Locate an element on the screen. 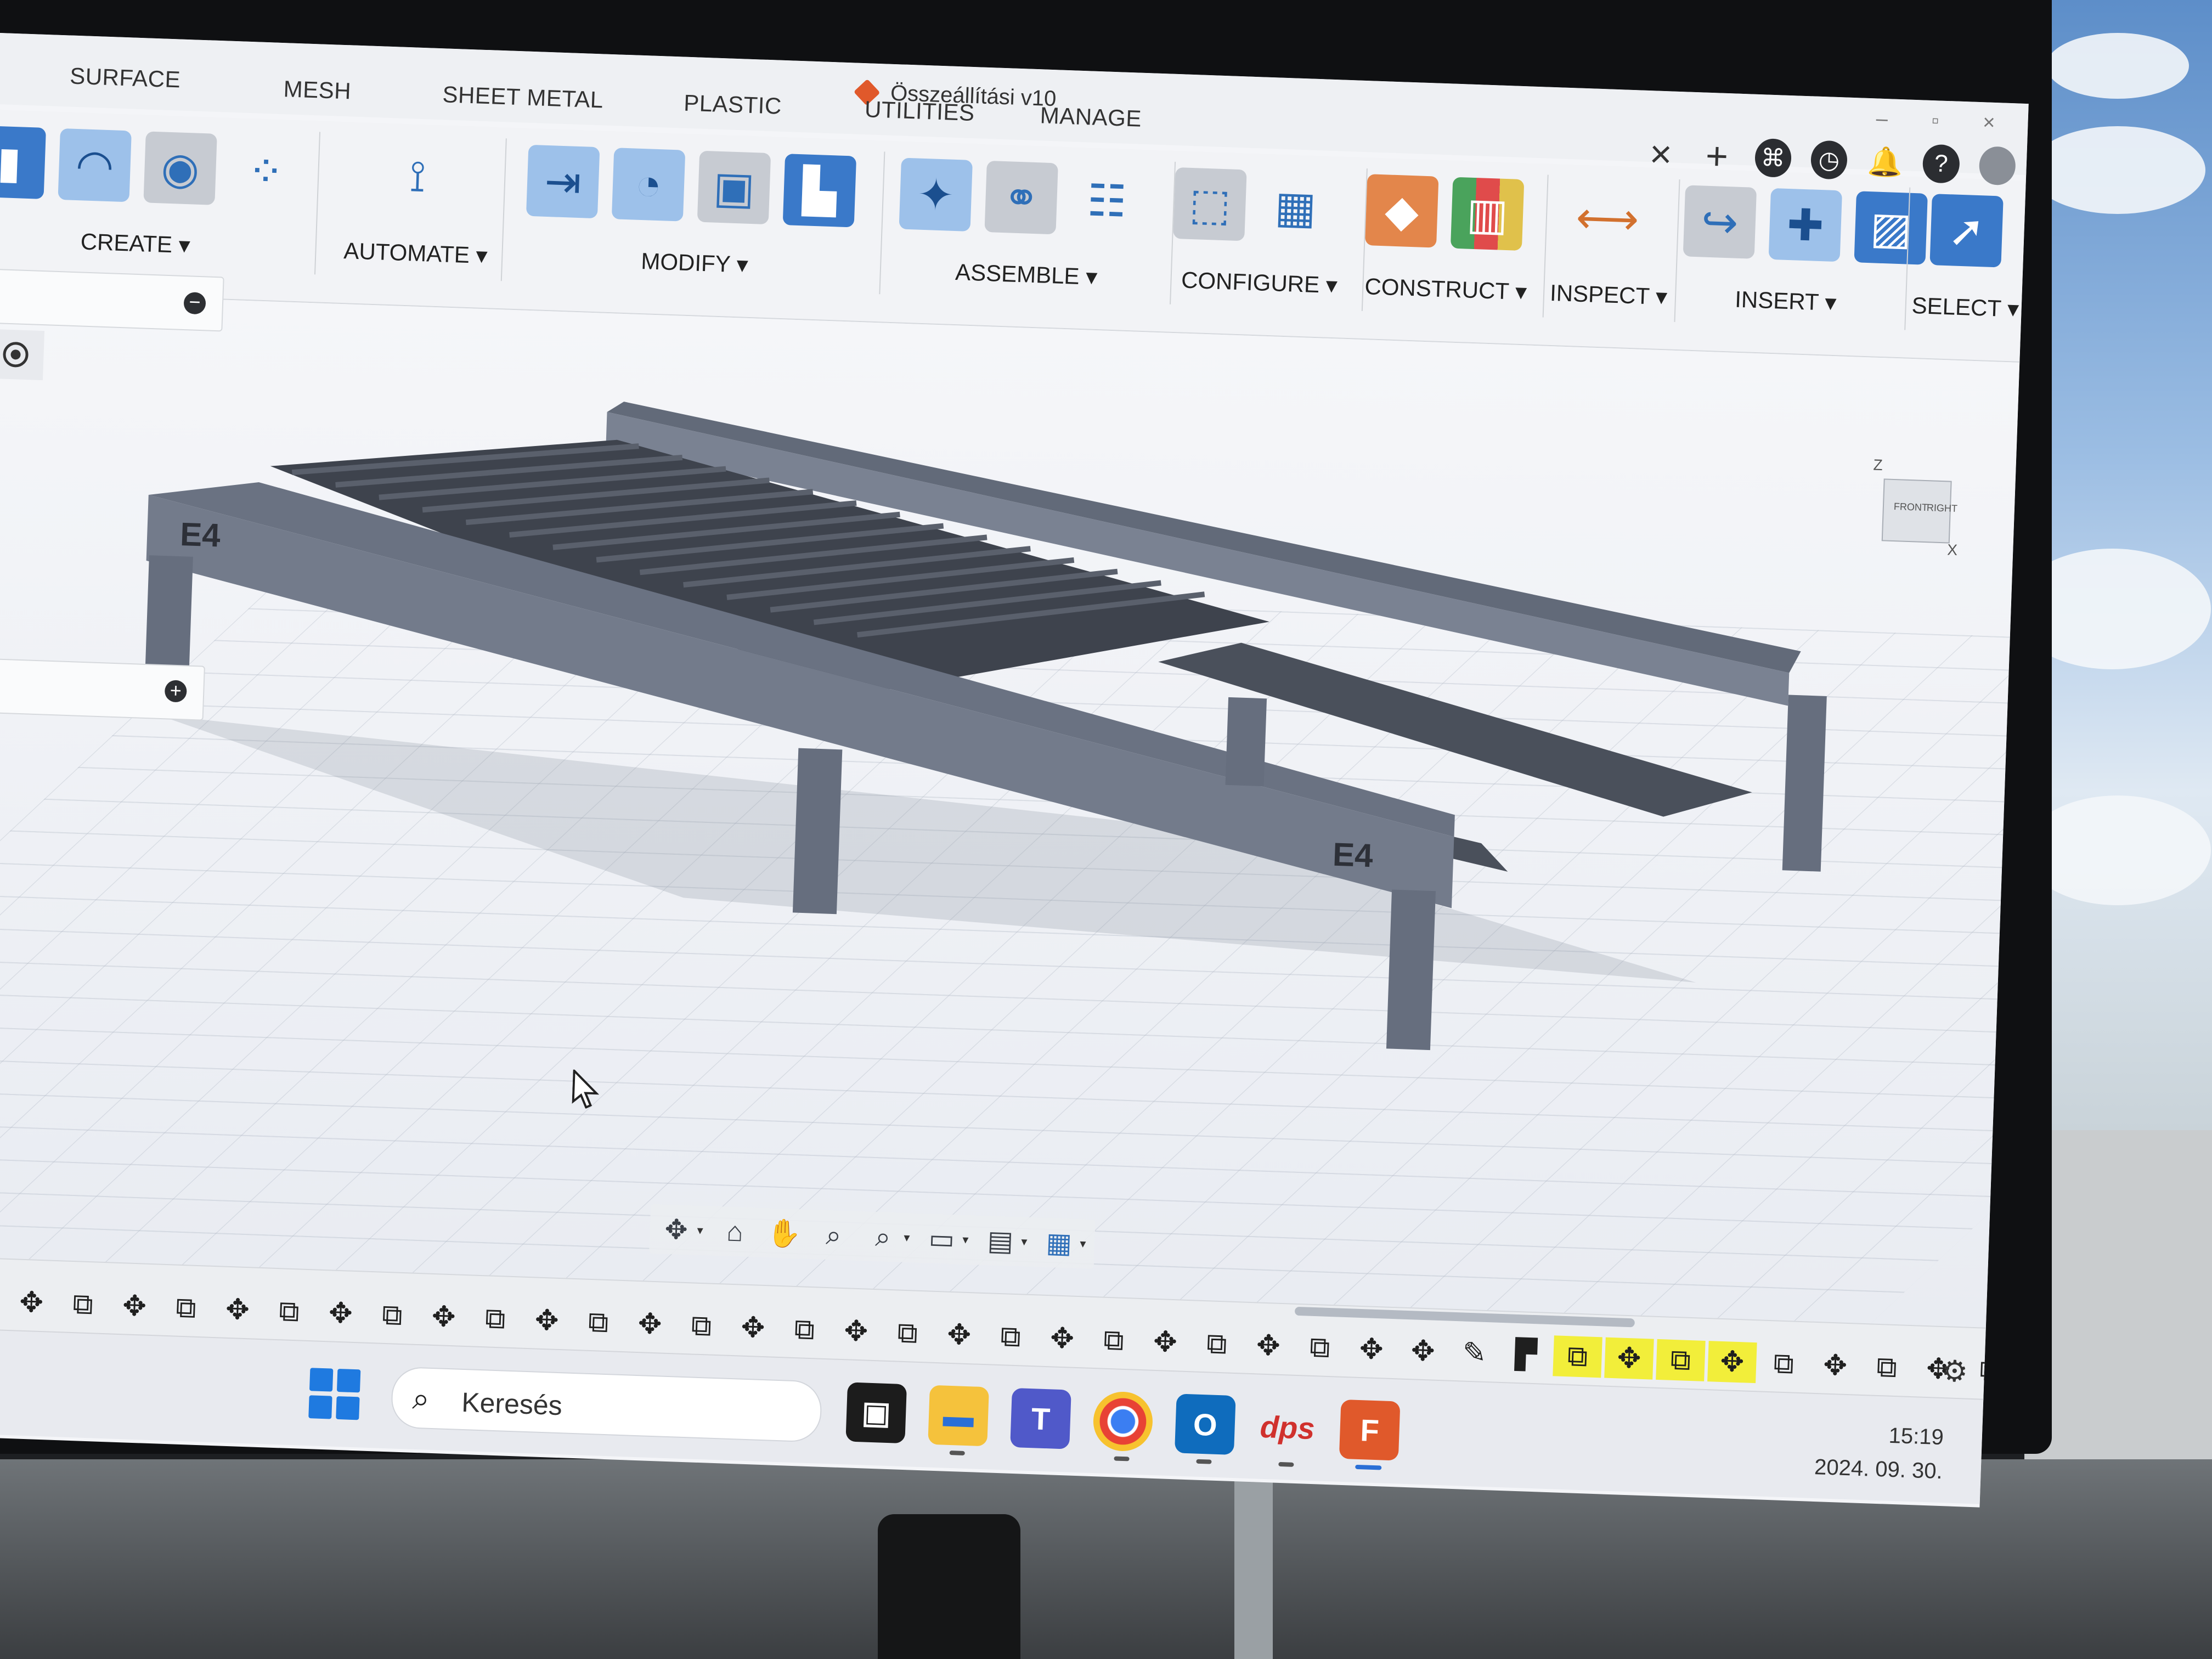 Image resolution: width=2212 pixels, height=1659 pixels. press-pull-icon: ⇥ is located at coordinates (563, 182).